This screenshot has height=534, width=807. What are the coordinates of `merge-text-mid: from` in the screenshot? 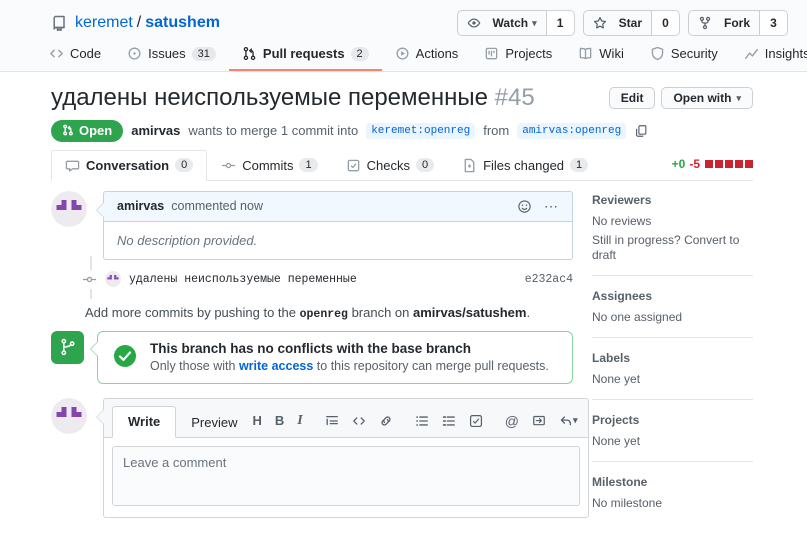 It's located at (496, 131).